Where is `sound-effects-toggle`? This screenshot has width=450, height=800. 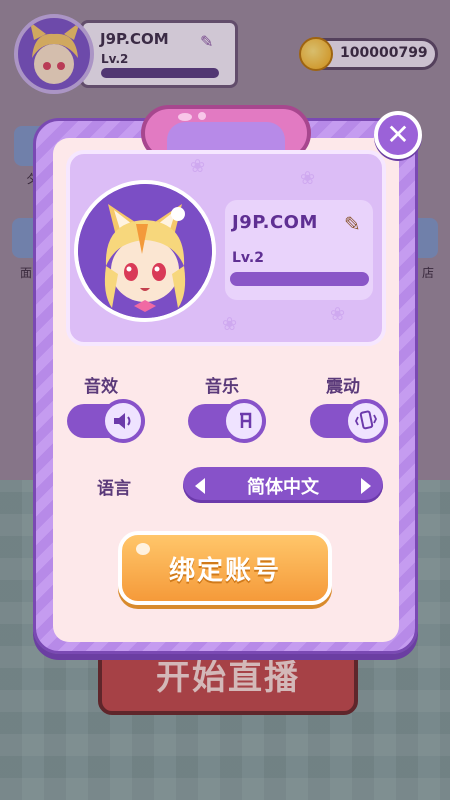
sound-effects-toggle is located at coordinates (106, 421).